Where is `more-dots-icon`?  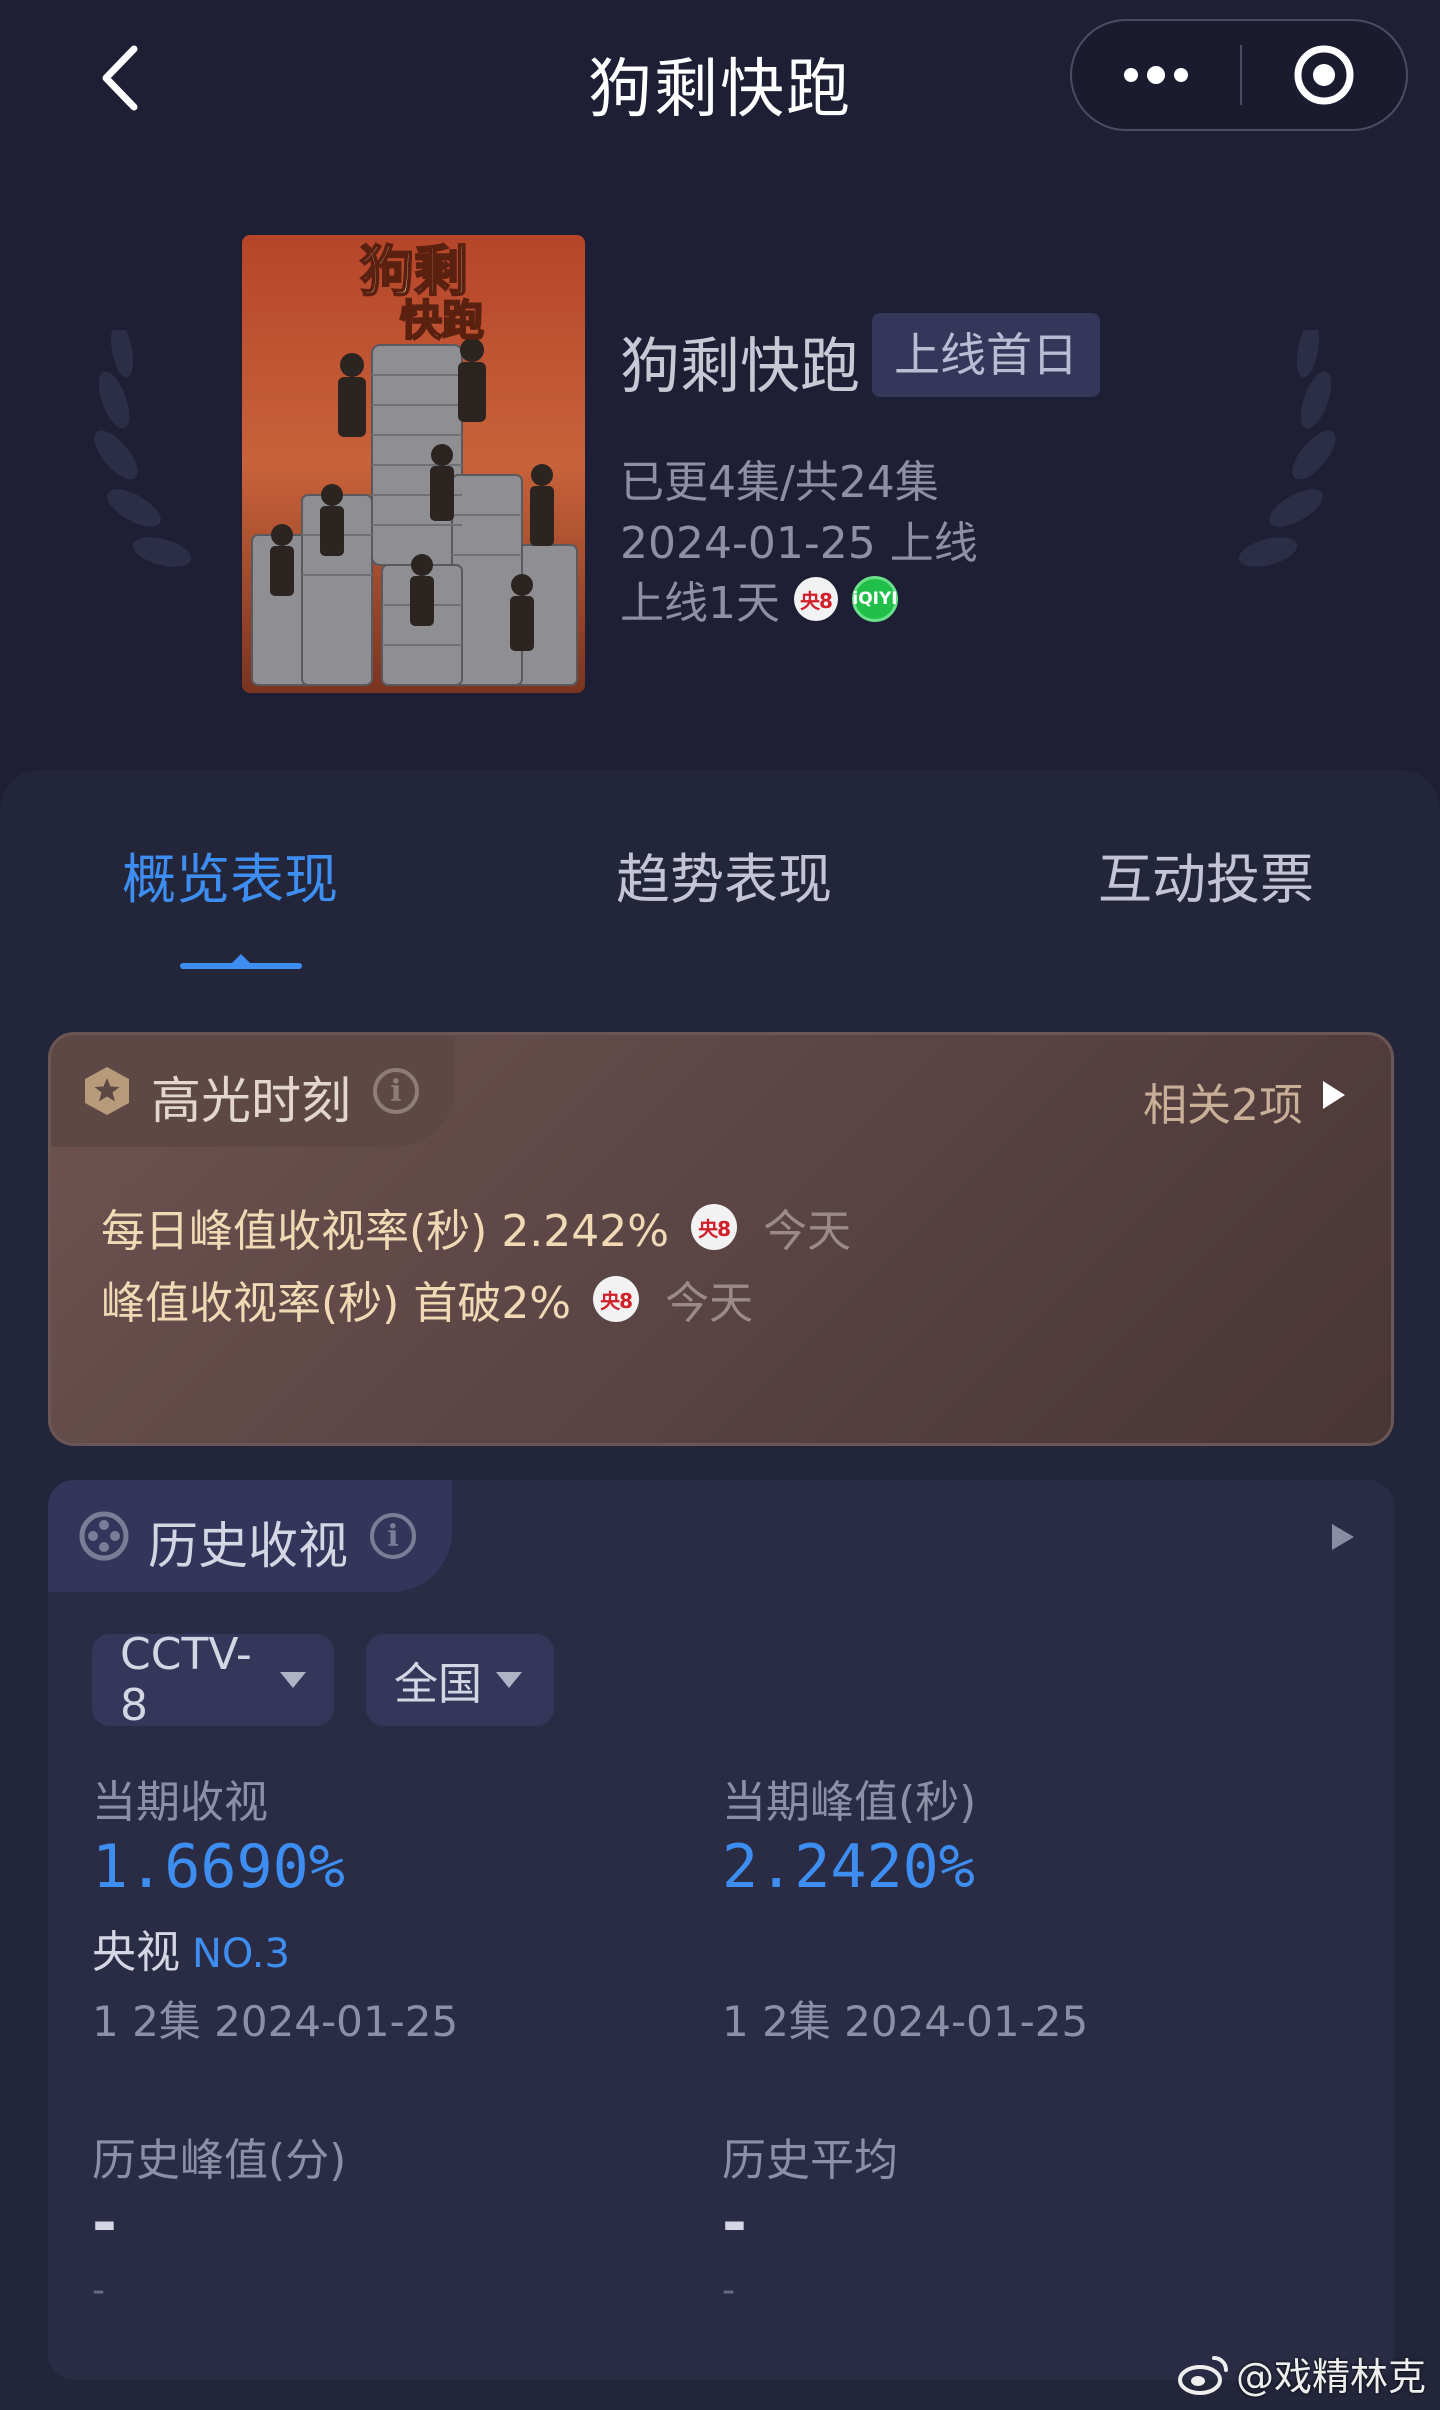 more-dots-icon is located at coordinates (1156, 75).